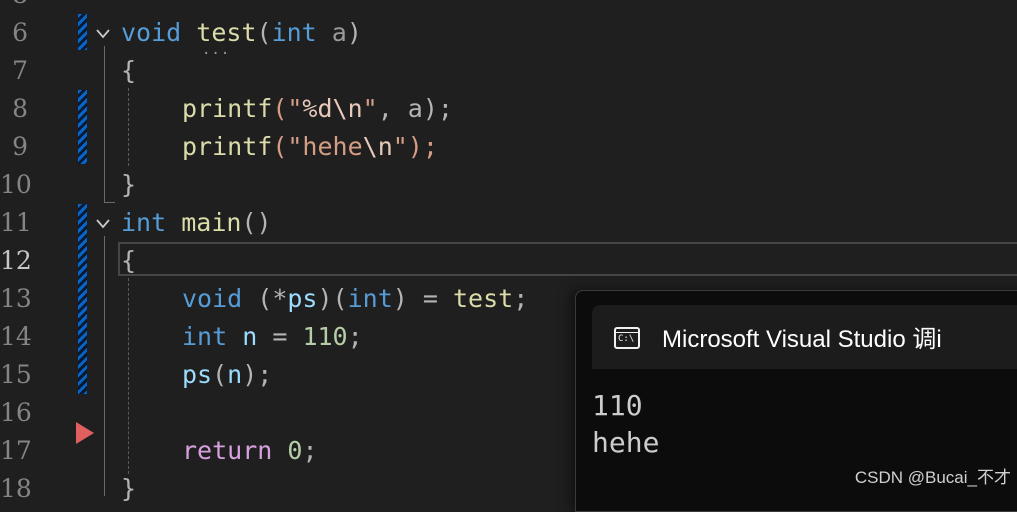  I want to click on line-number: 7, so click(20, 70).